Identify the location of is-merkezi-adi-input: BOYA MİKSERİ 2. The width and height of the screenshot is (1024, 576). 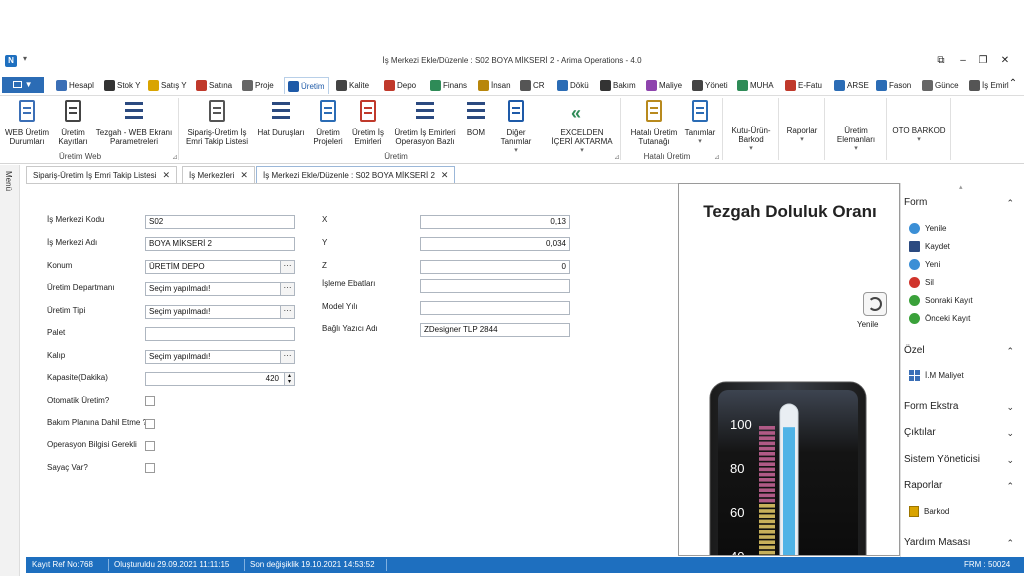
(220, 244).